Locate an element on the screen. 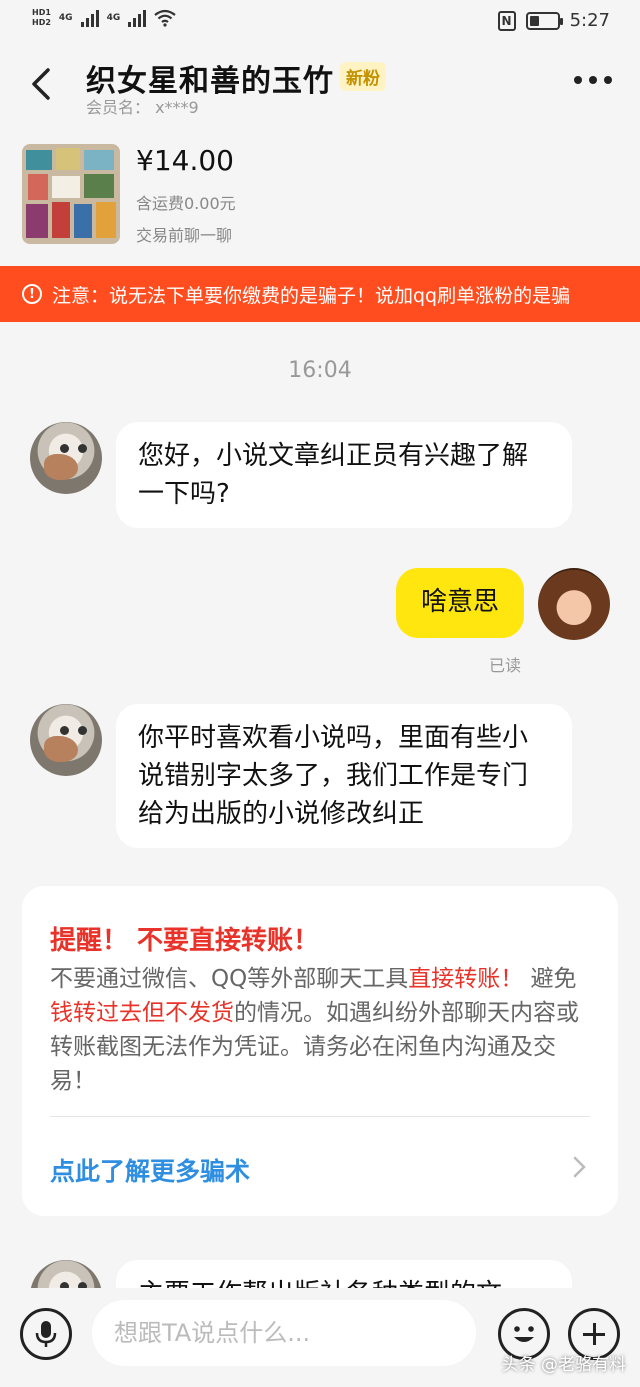 The width and height of the screenshot is (640, 1387). chevron-right-icon is located at coordinates (580, 1167).